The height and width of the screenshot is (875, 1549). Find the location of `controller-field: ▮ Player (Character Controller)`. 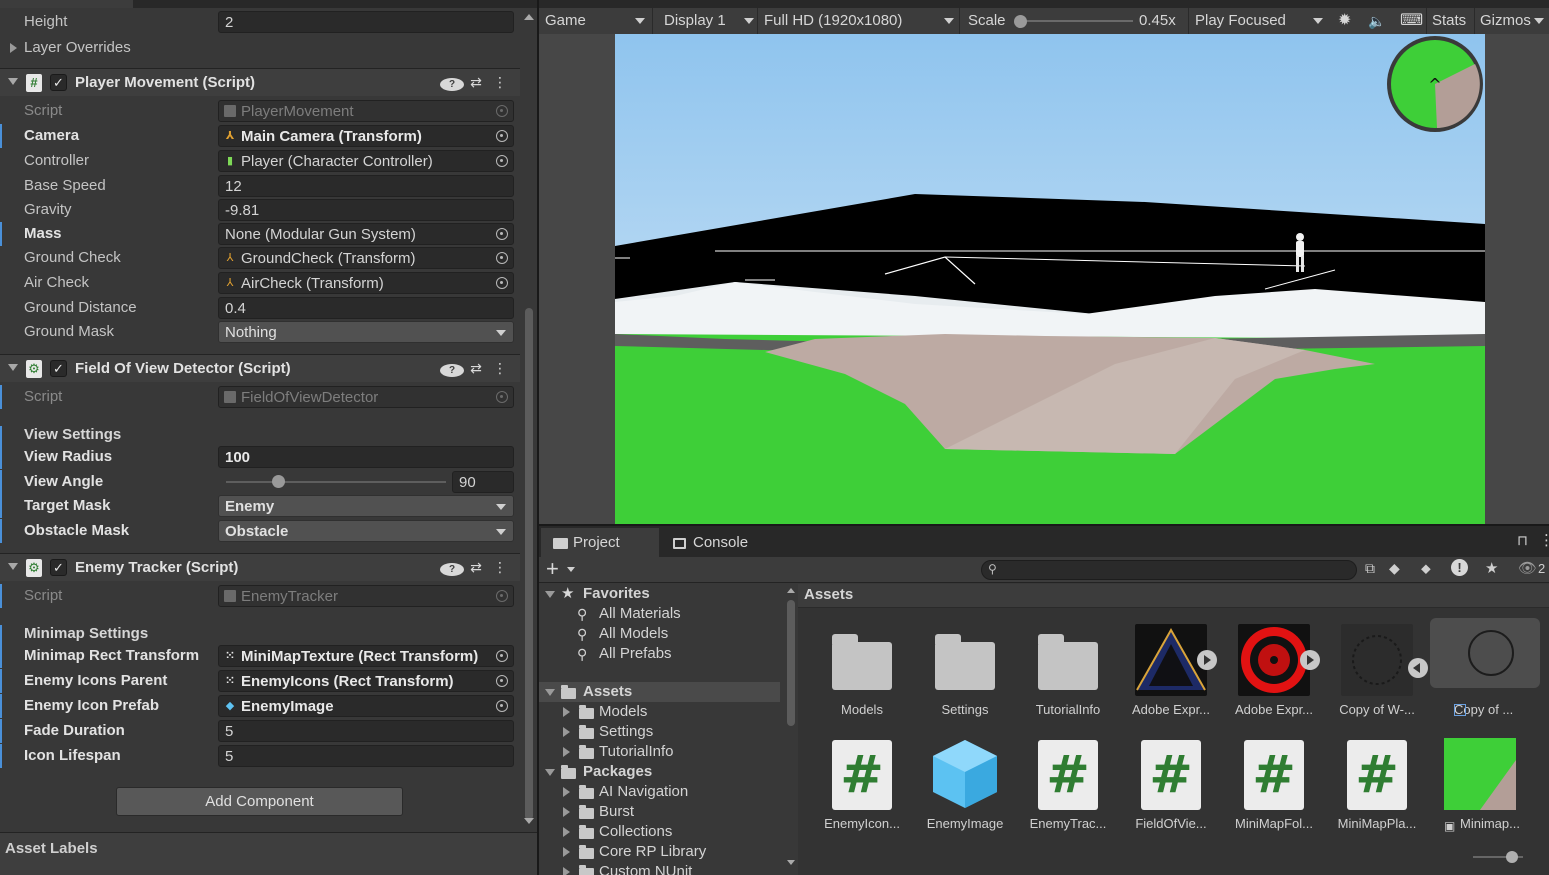

controller-field: ▮ Player (Character Controller) is located at coordinates (366, 161).